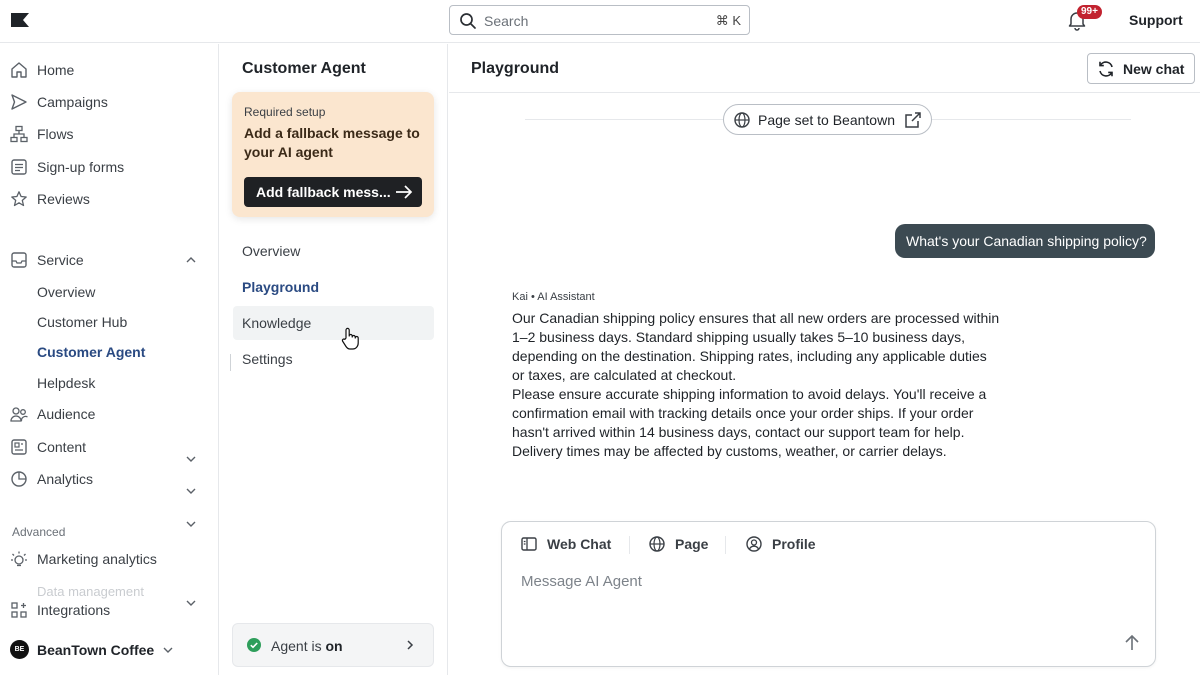  I want to click on page-set-pill: Page set to Beantown, so click(827, 119).